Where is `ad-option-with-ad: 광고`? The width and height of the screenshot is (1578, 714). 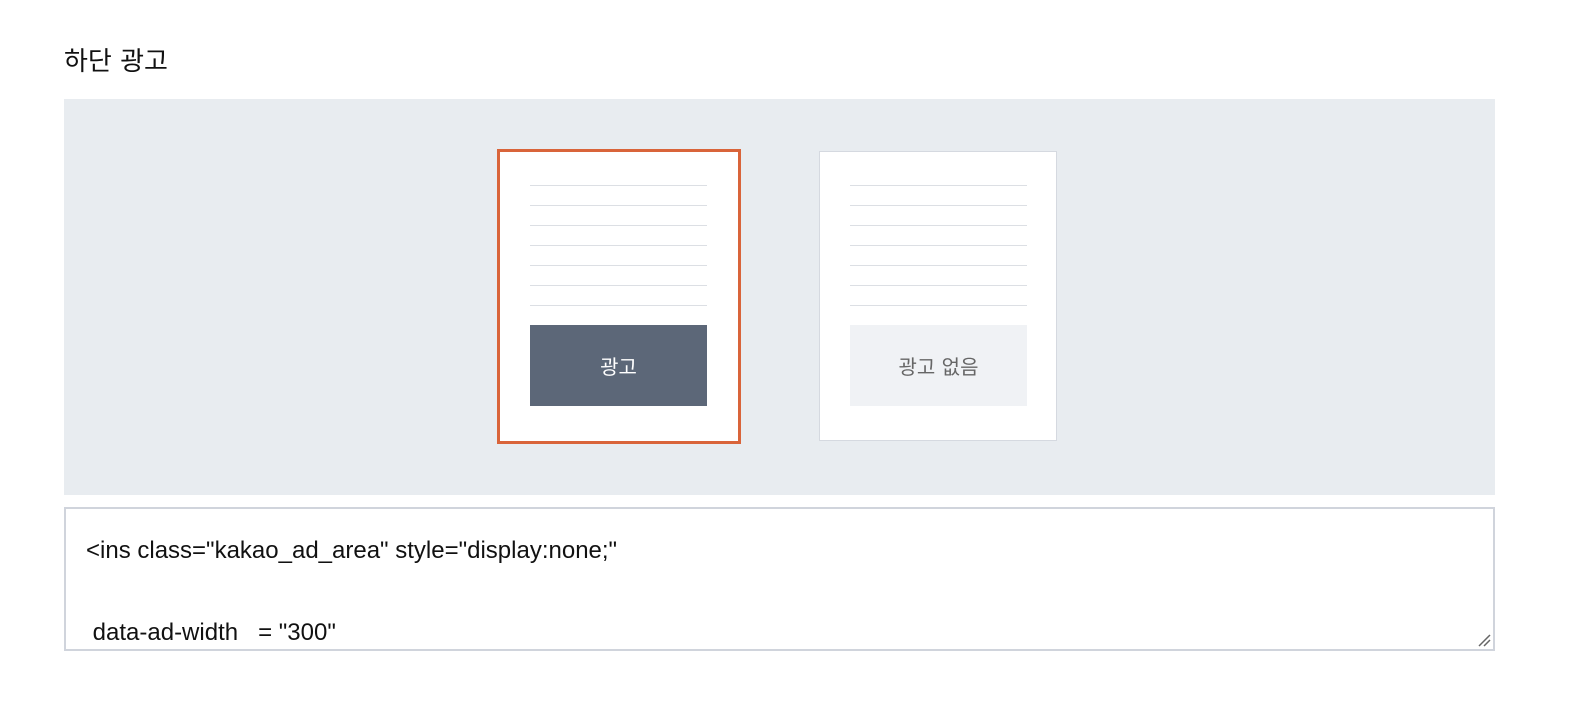
ad-option-with-ad: 광고 is located at coordinates (619, 296).